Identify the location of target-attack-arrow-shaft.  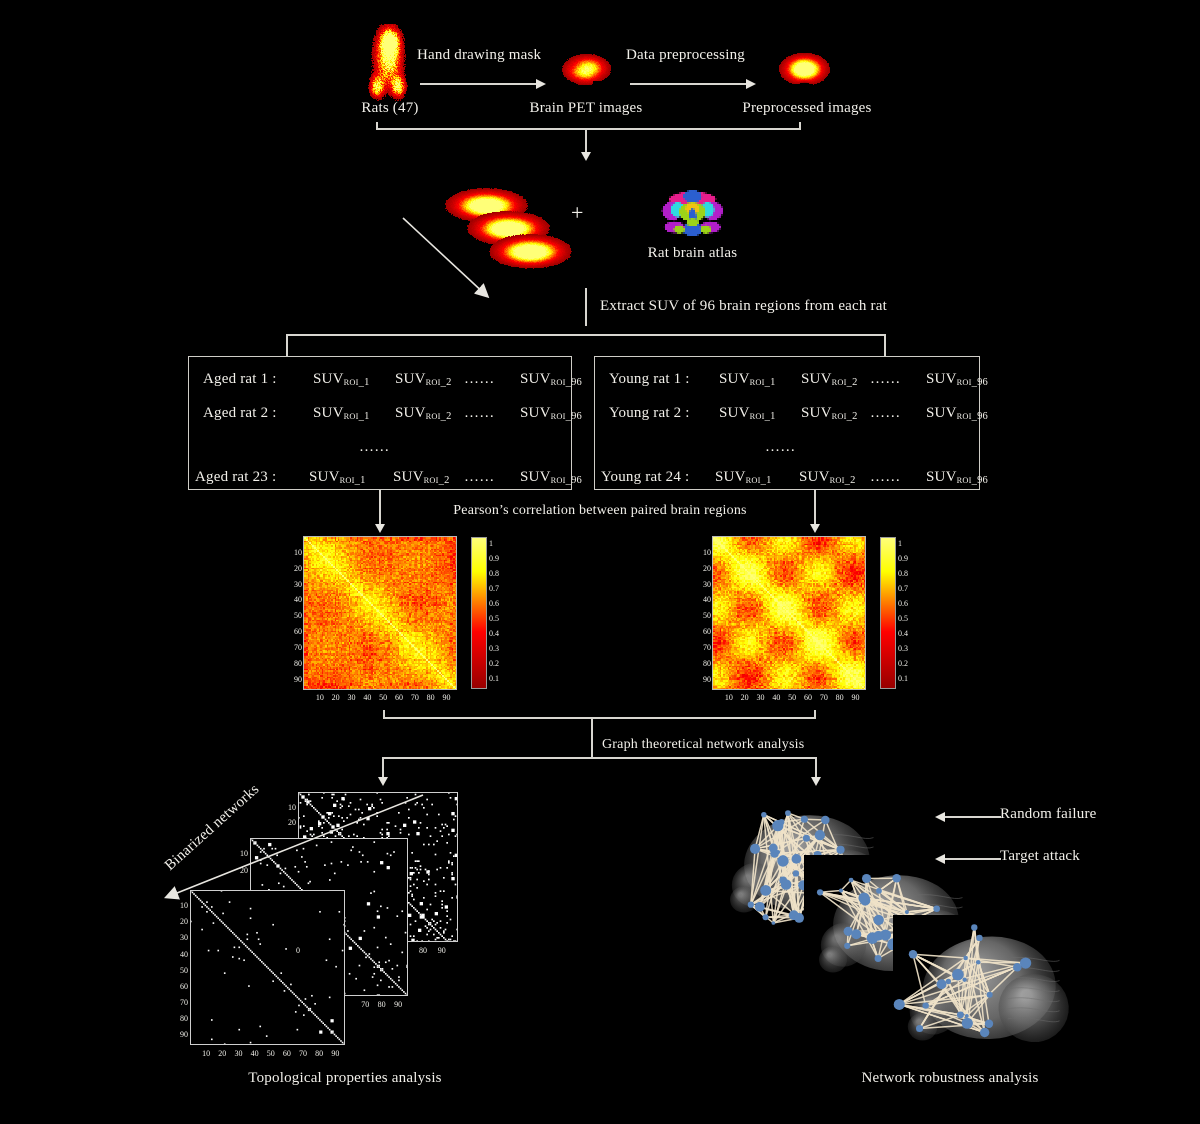
(973, 859).